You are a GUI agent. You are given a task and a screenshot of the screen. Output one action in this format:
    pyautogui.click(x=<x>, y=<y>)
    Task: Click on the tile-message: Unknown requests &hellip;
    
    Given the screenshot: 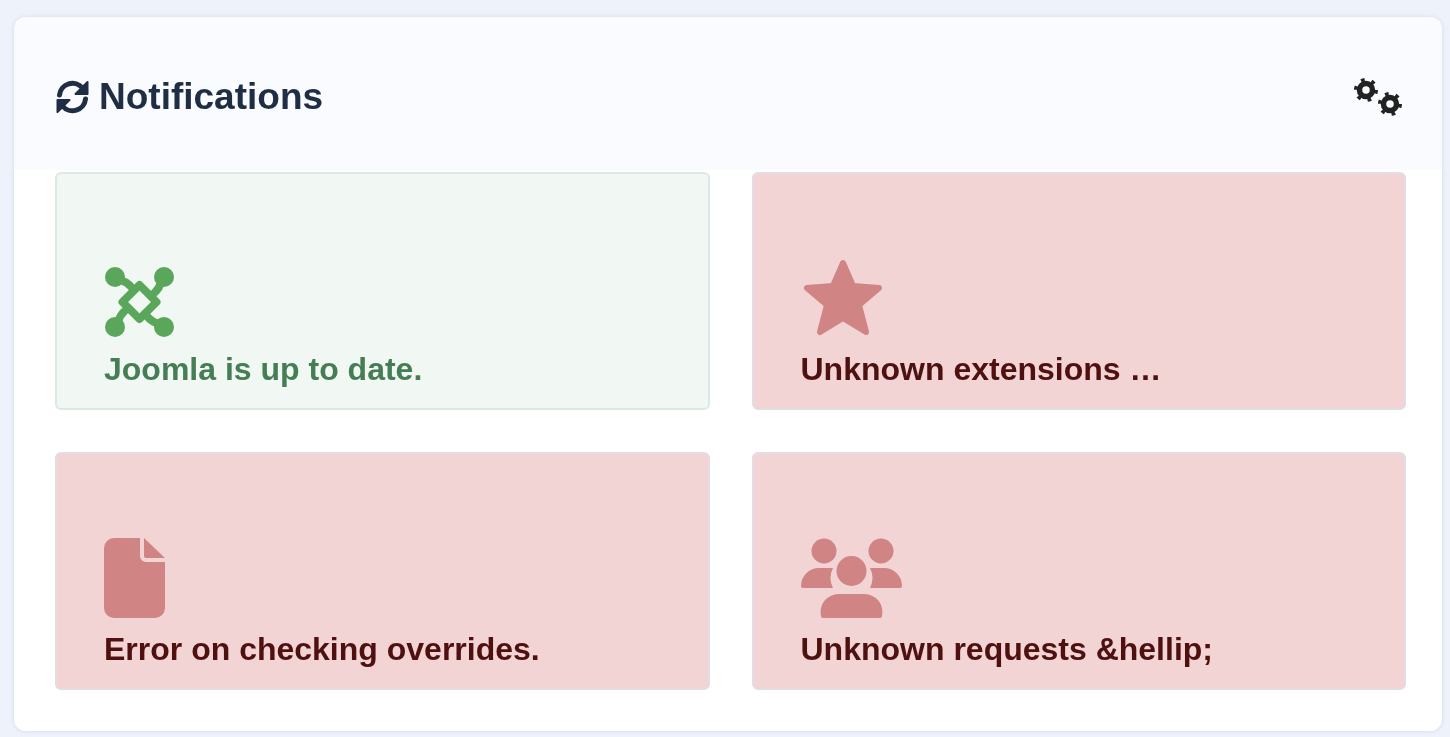 What is the action you would take?
    pyautogui.click(x=1006, y=648)
    